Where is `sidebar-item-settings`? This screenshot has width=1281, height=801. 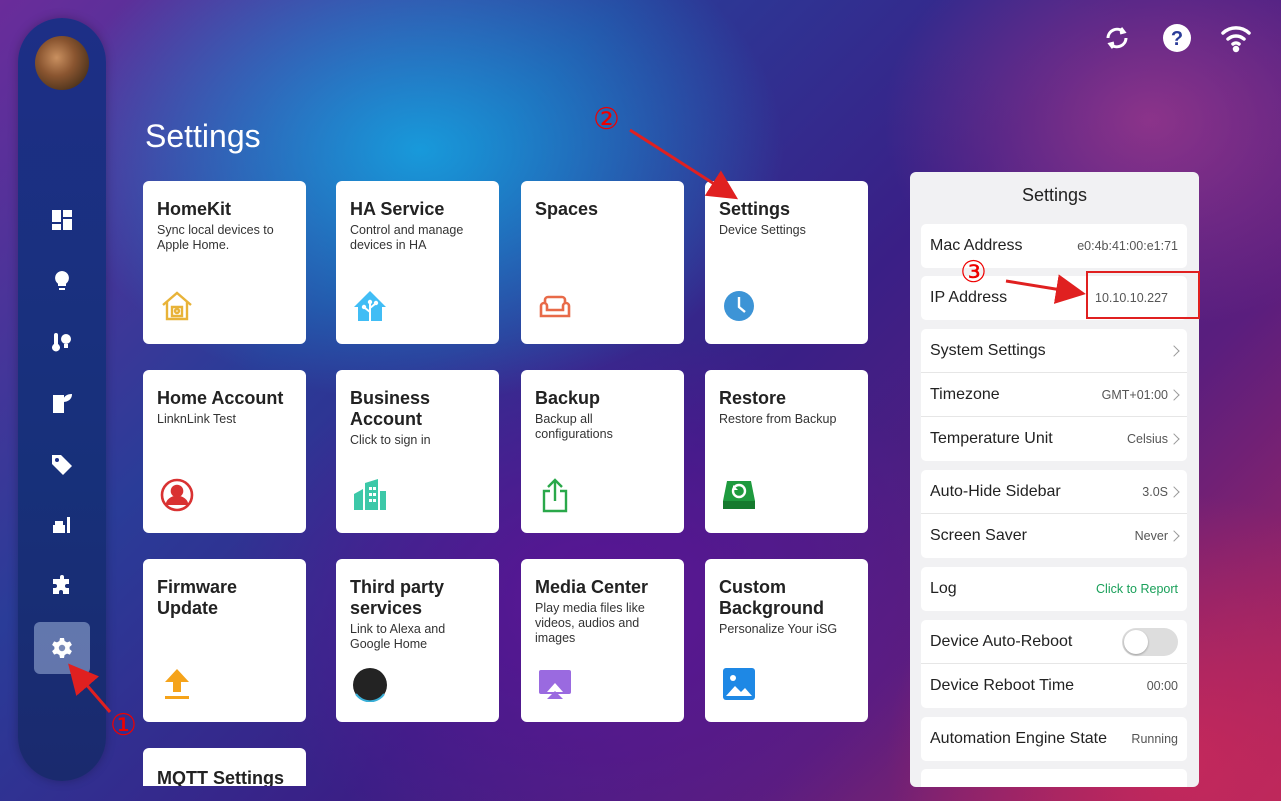 sidebar-item-settings is located at coordinates (62, 648).